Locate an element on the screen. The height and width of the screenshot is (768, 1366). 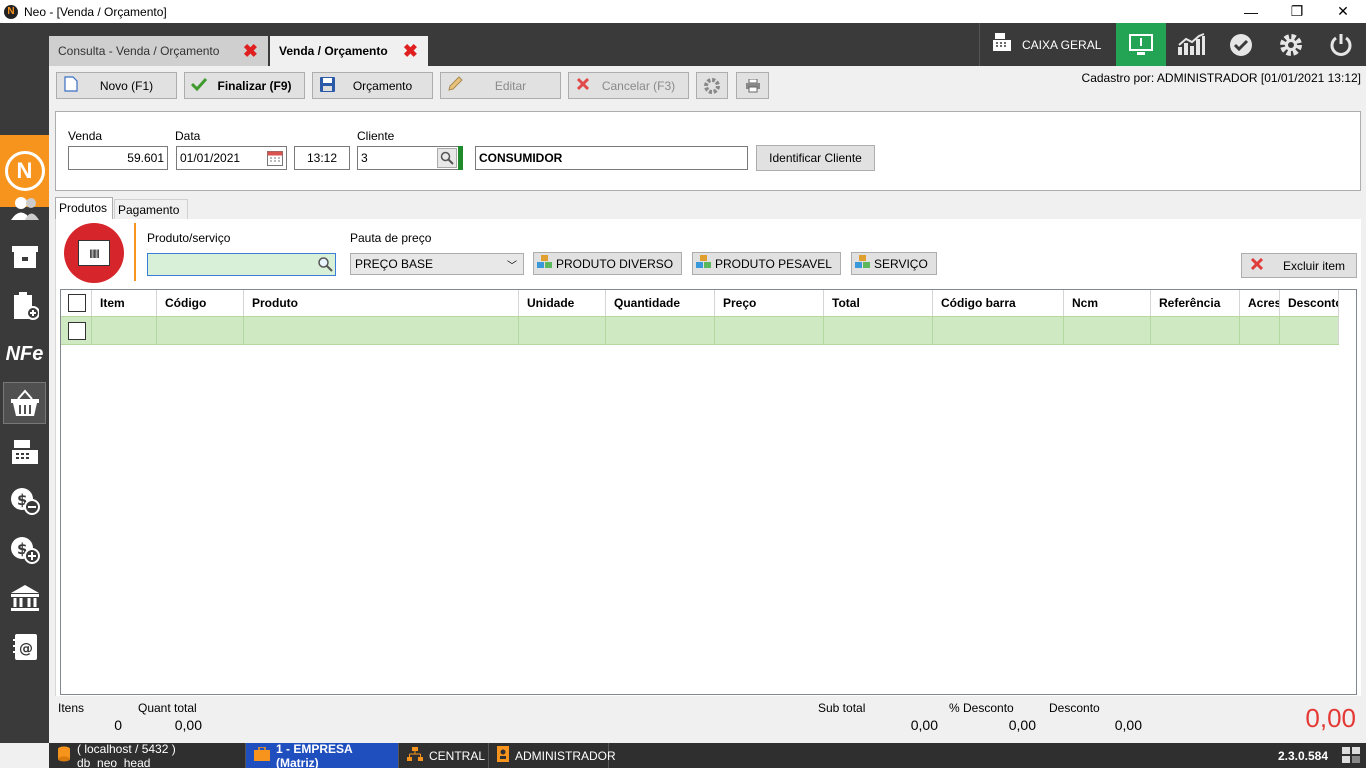
check-badge-icon is located at coordinates (1241, 44).